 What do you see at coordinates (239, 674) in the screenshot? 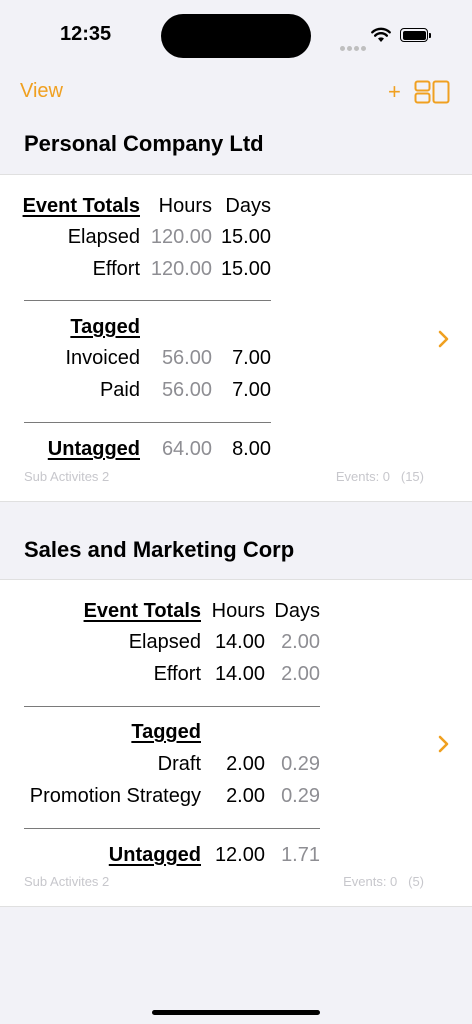
I see `effort-hours: 14.00` at bounding box center [239, 674].